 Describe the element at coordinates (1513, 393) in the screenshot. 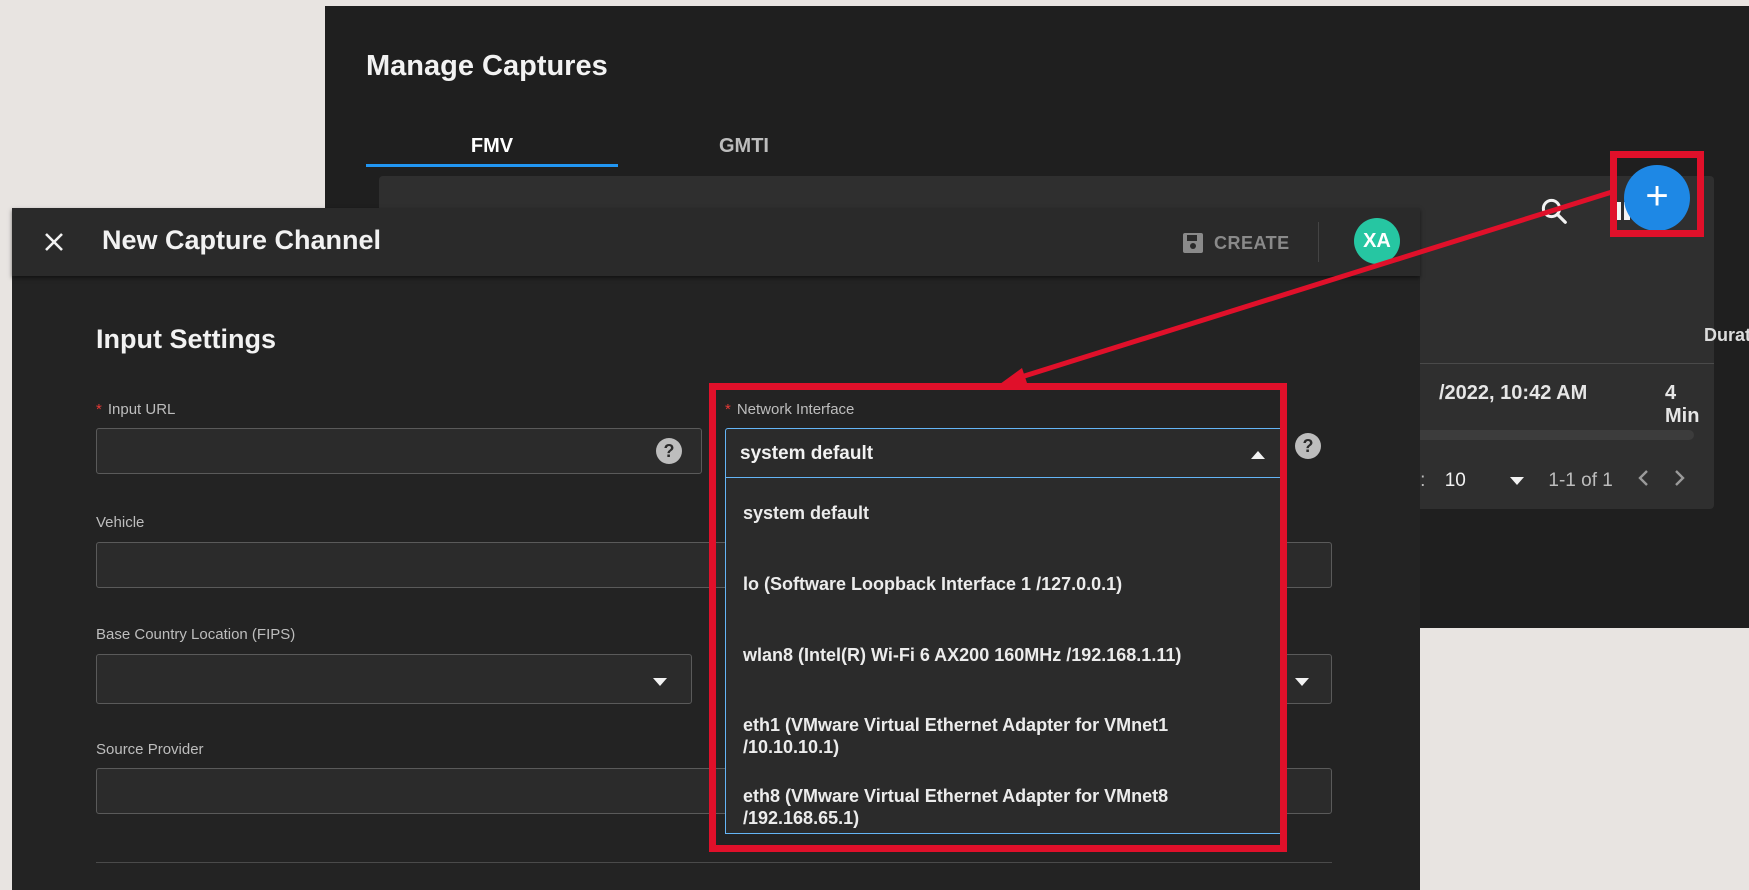

I see `table-cell-date: /2022, 10:42 AM` at that location.